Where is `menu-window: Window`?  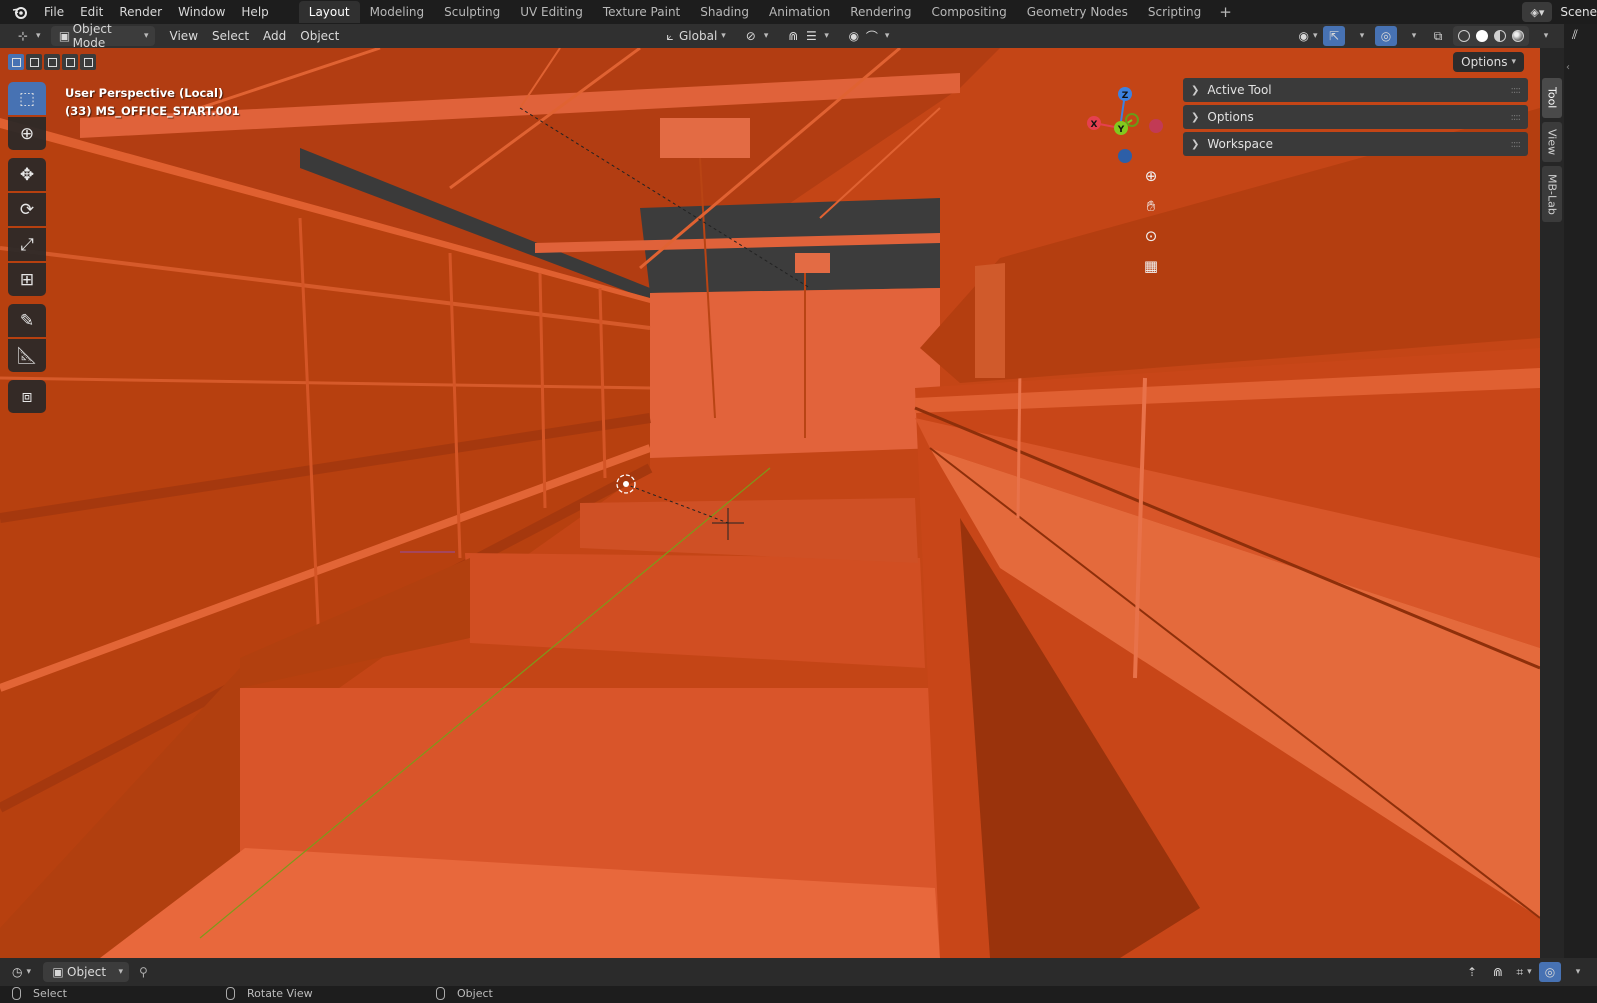
menu-window: Window is located at coordinates (201, 12).